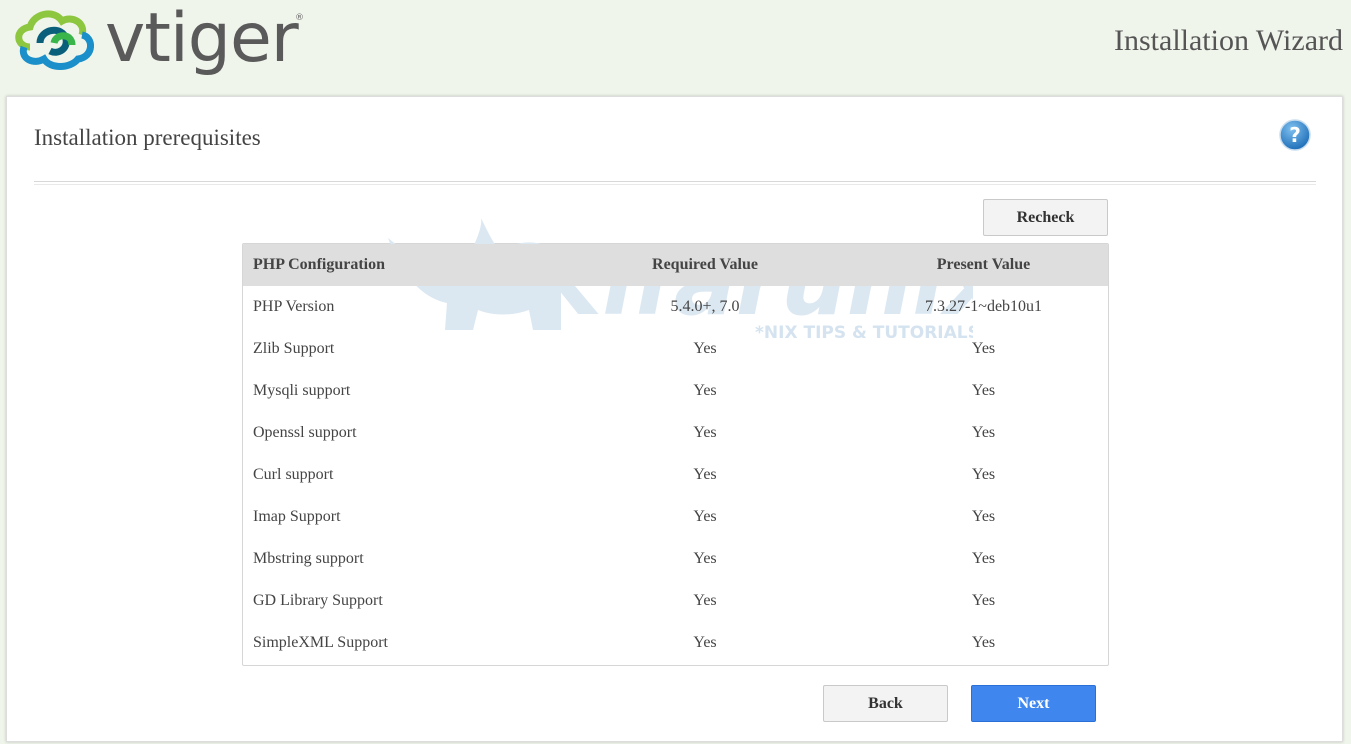 The width and height of the screenshot is (1351, 744). What do you see at coordinates (294, 306) in the screenshot?
I see `config-name: PHP Version` at bounding box center [294, 306].